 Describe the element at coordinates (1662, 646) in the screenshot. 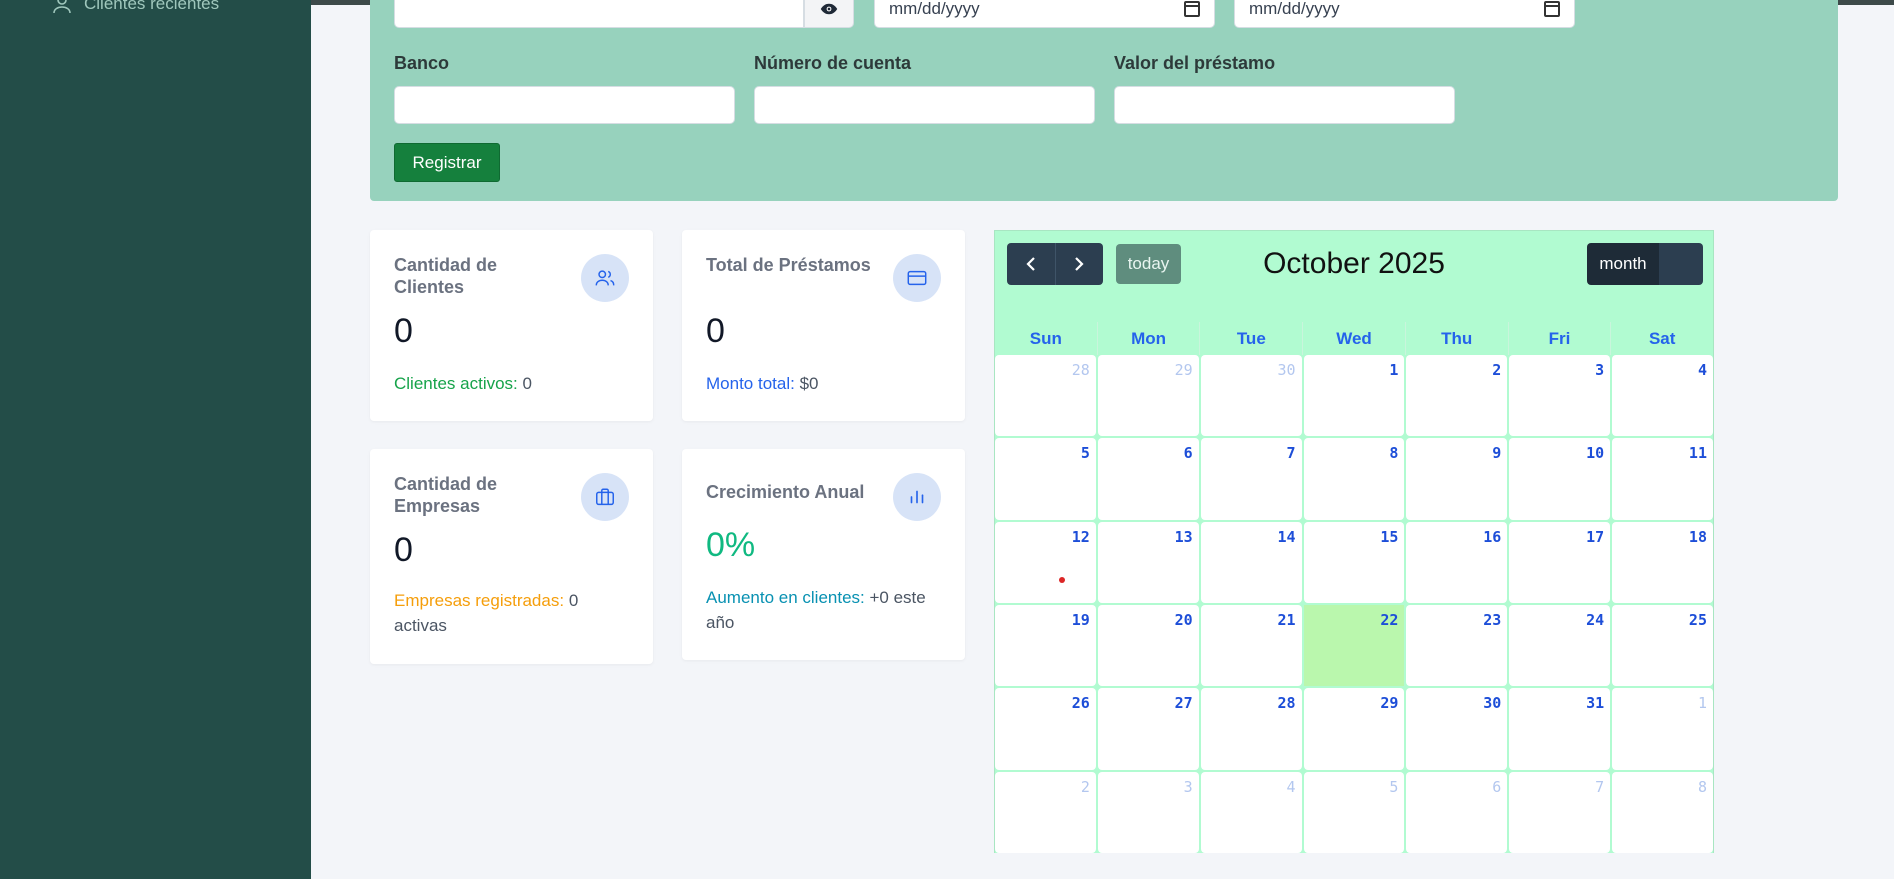

I see `calendar-day: 25` at that location.